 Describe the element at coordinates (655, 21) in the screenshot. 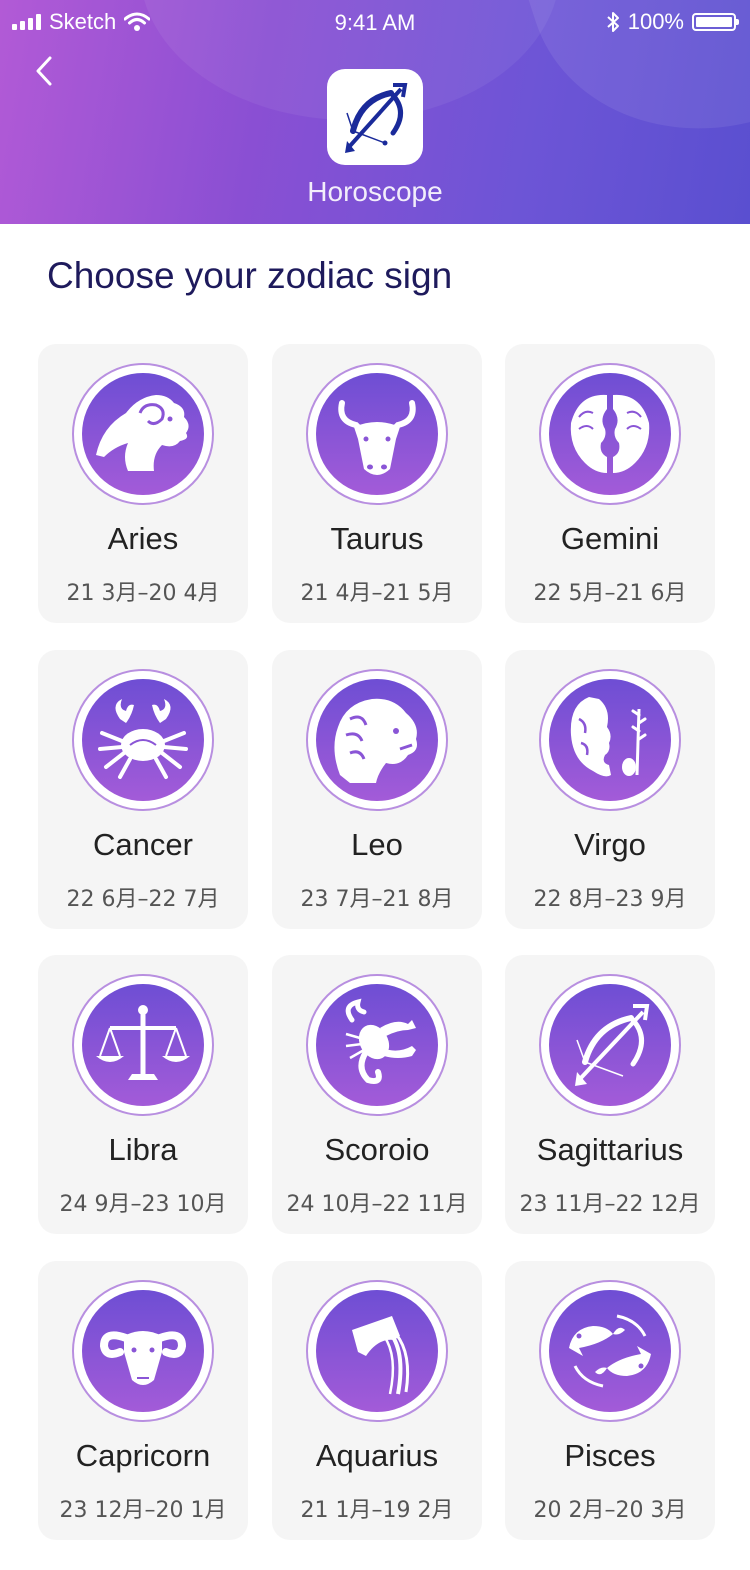

I see `battery-percent: 100%` at that location.